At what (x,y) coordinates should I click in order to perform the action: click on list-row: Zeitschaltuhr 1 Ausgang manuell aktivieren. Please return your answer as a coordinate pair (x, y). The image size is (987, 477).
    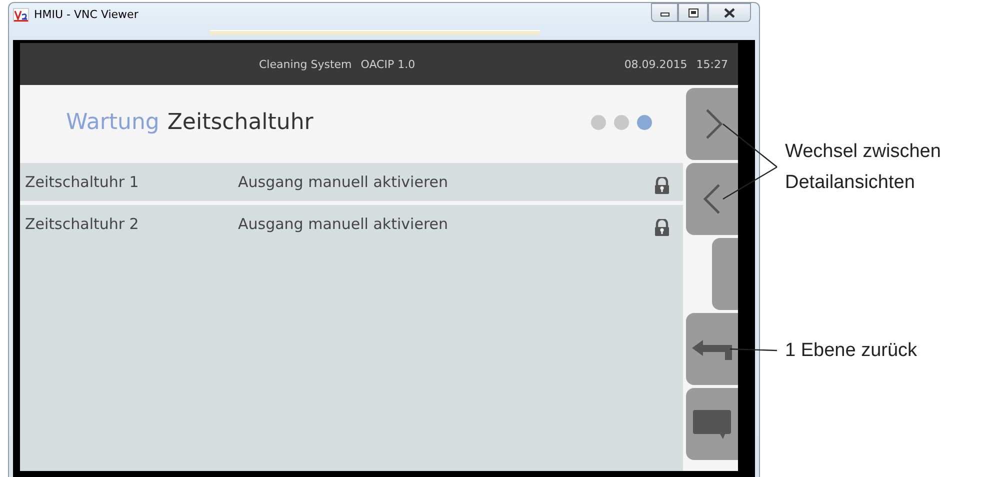
    Looking at the image, I should click on (351, 182).